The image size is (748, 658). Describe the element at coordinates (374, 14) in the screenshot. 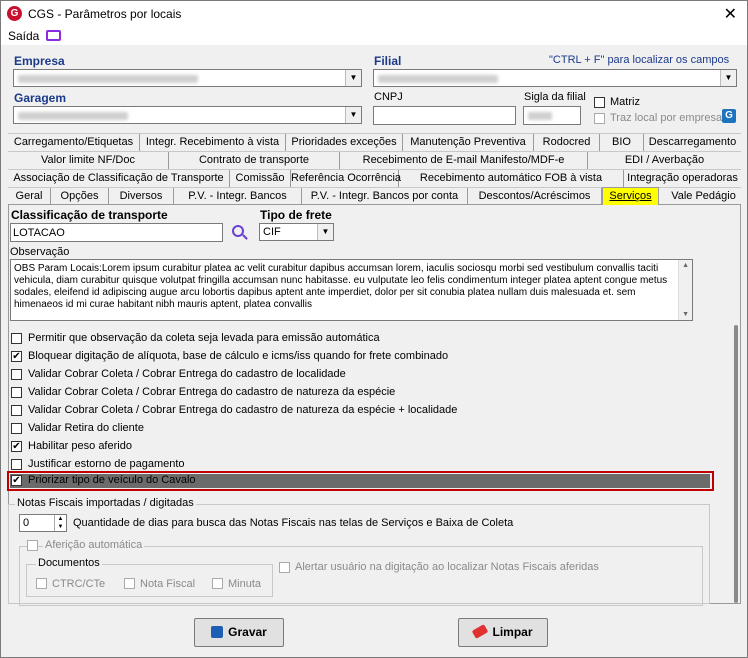

I see `title-bar: G CGS - Parâmetros por locais ✕` at that location.